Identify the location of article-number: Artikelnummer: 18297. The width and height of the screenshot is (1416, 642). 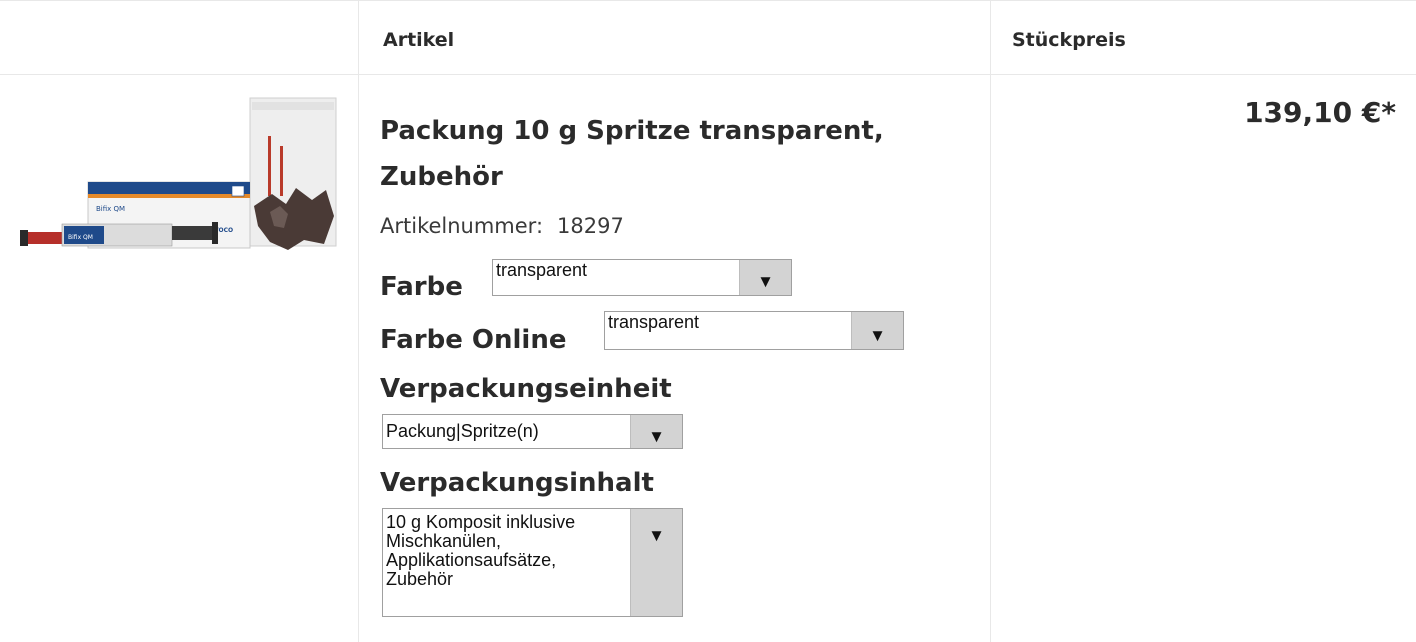
(502, 226).